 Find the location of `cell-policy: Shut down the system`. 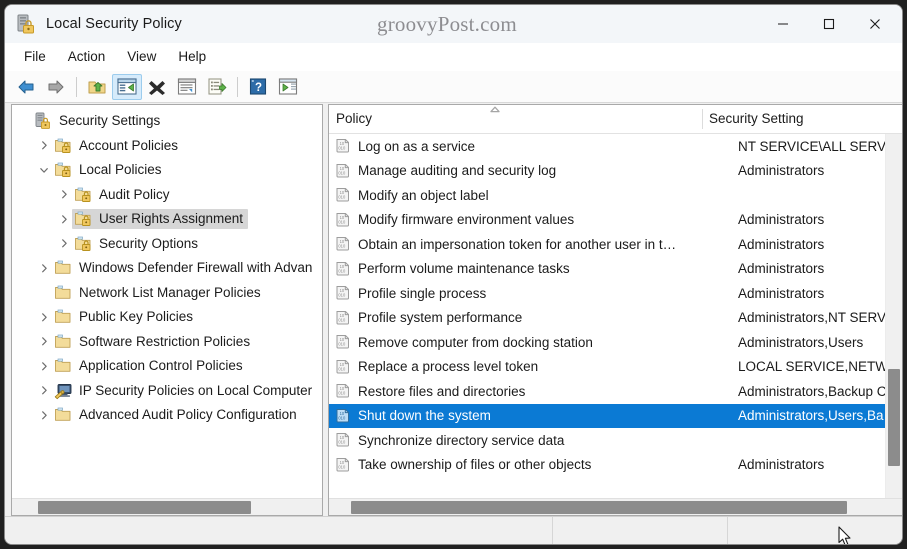

cell-policy: Shut down the system is located at coordinates (424, 416).